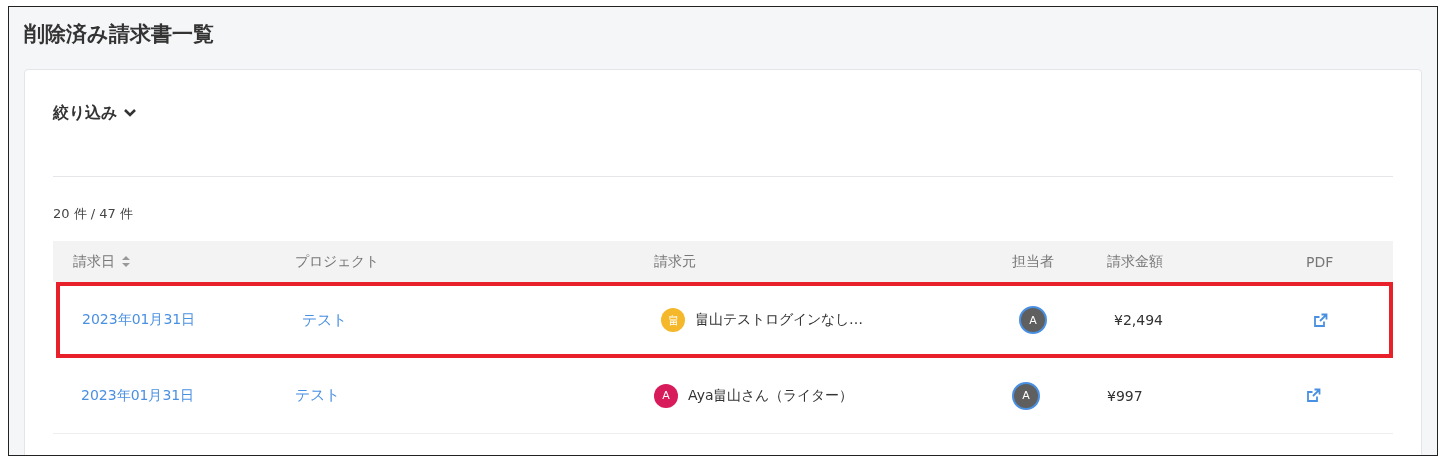  Describe the element at coordinates (771, 395) in the screenshot. I see `client-name: Aya畠山さん（ライター）` at that location.